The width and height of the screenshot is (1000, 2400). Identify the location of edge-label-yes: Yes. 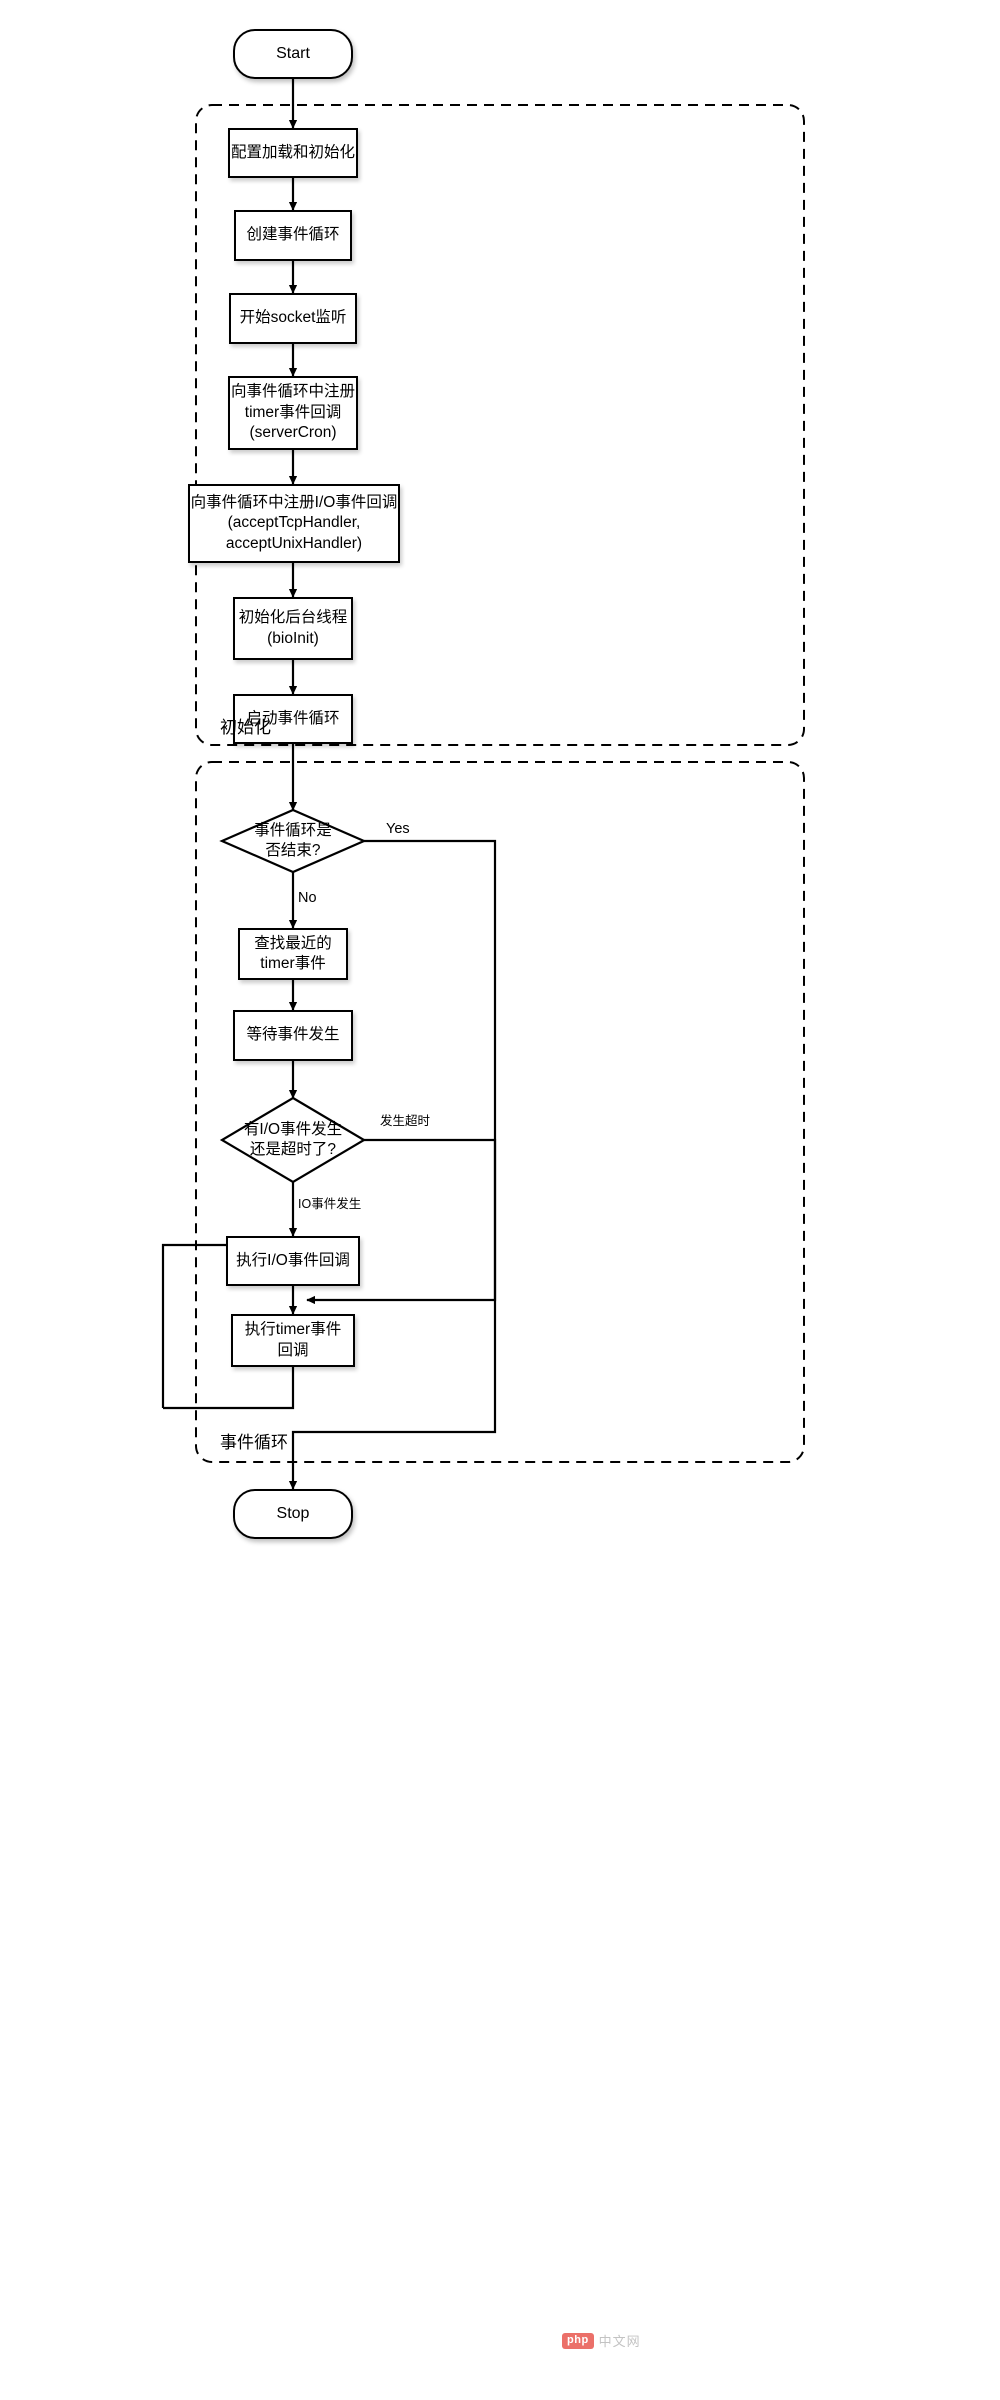
(398, 829).